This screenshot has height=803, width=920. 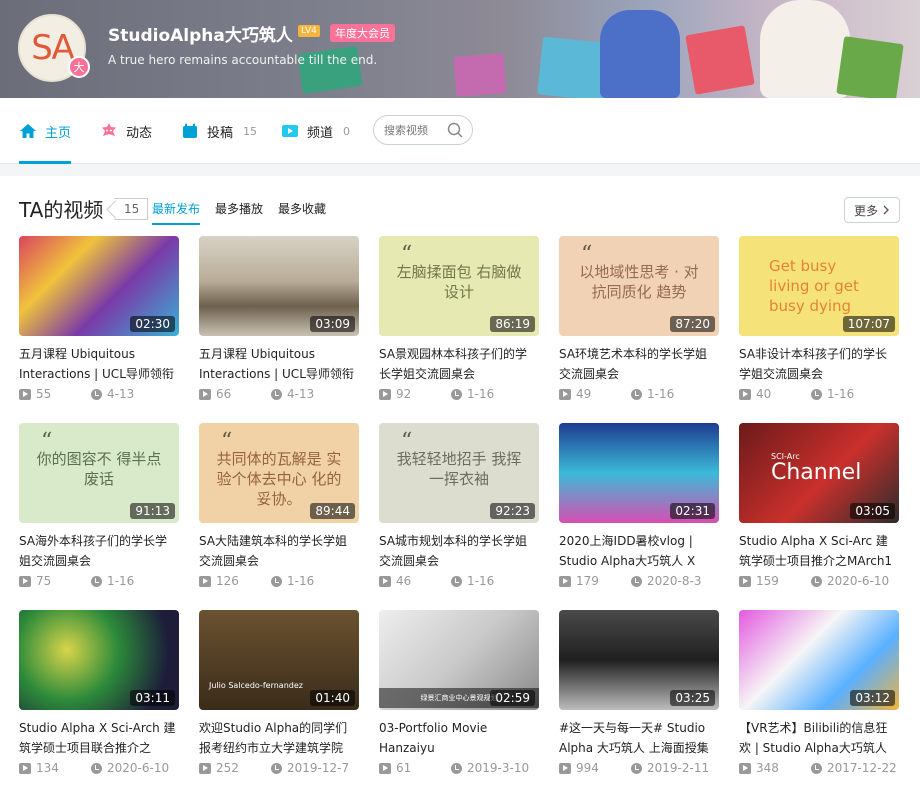 I want to click on tab-latest: 最新发布, so click(x=176, y=212).